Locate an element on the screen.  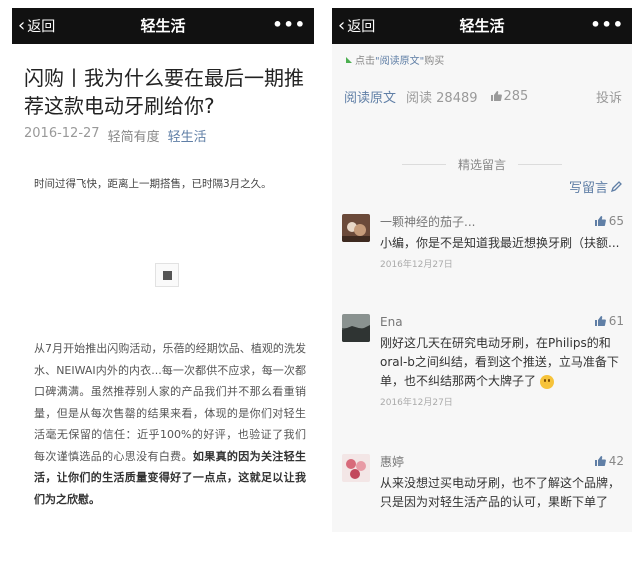
comment-like-button: 61 is located at coordinates (609, 321).